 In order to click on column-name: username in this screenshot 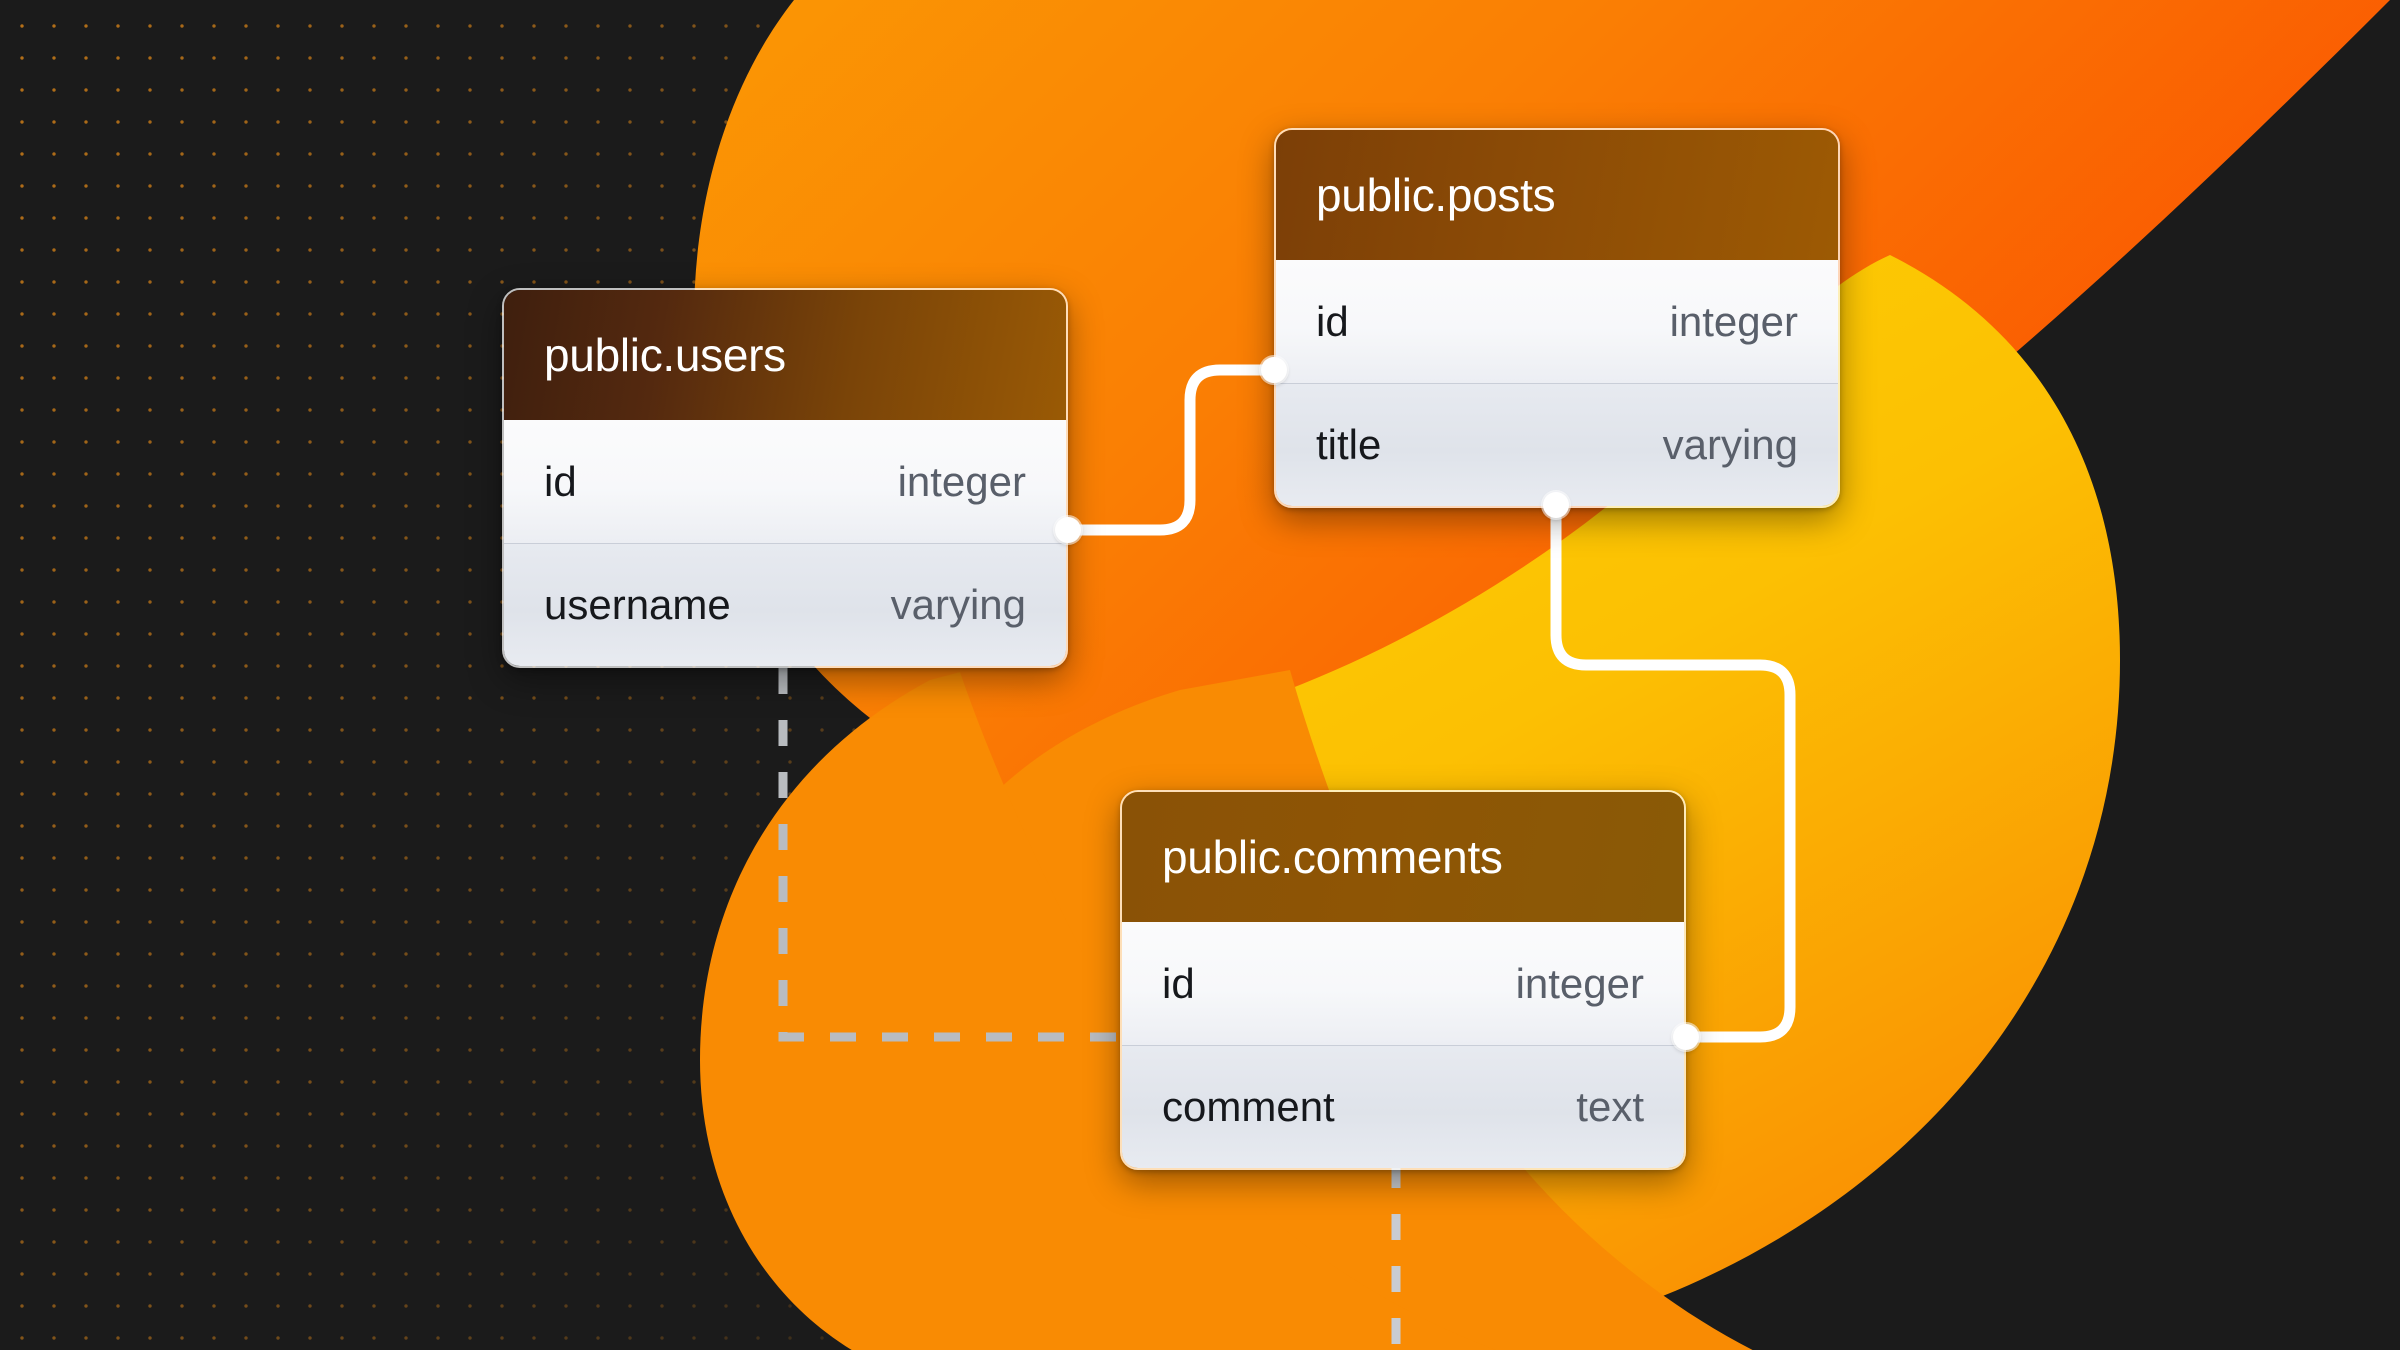, I will do `click(637, 604)`.